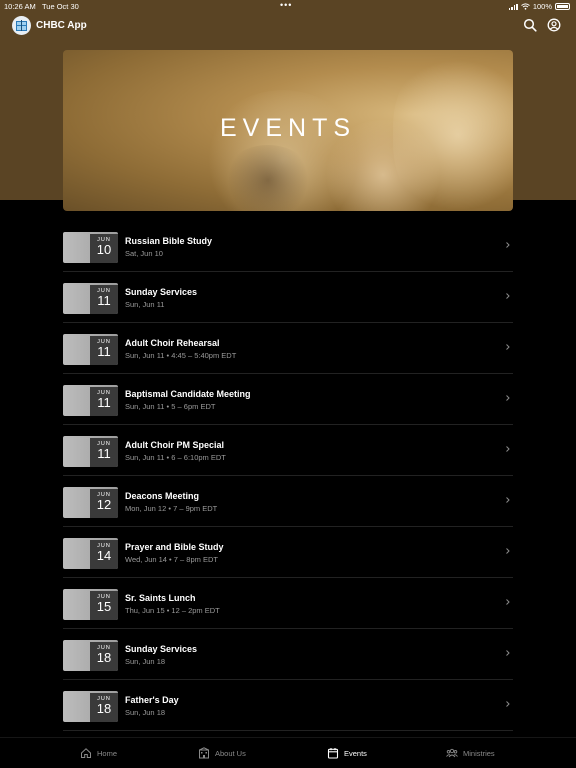 The height and width of the screenshot is (768, 576). What do you see at coordinates (86, 753) in the screenshot?
I see `home-icon` at bounding box center [86, 753].